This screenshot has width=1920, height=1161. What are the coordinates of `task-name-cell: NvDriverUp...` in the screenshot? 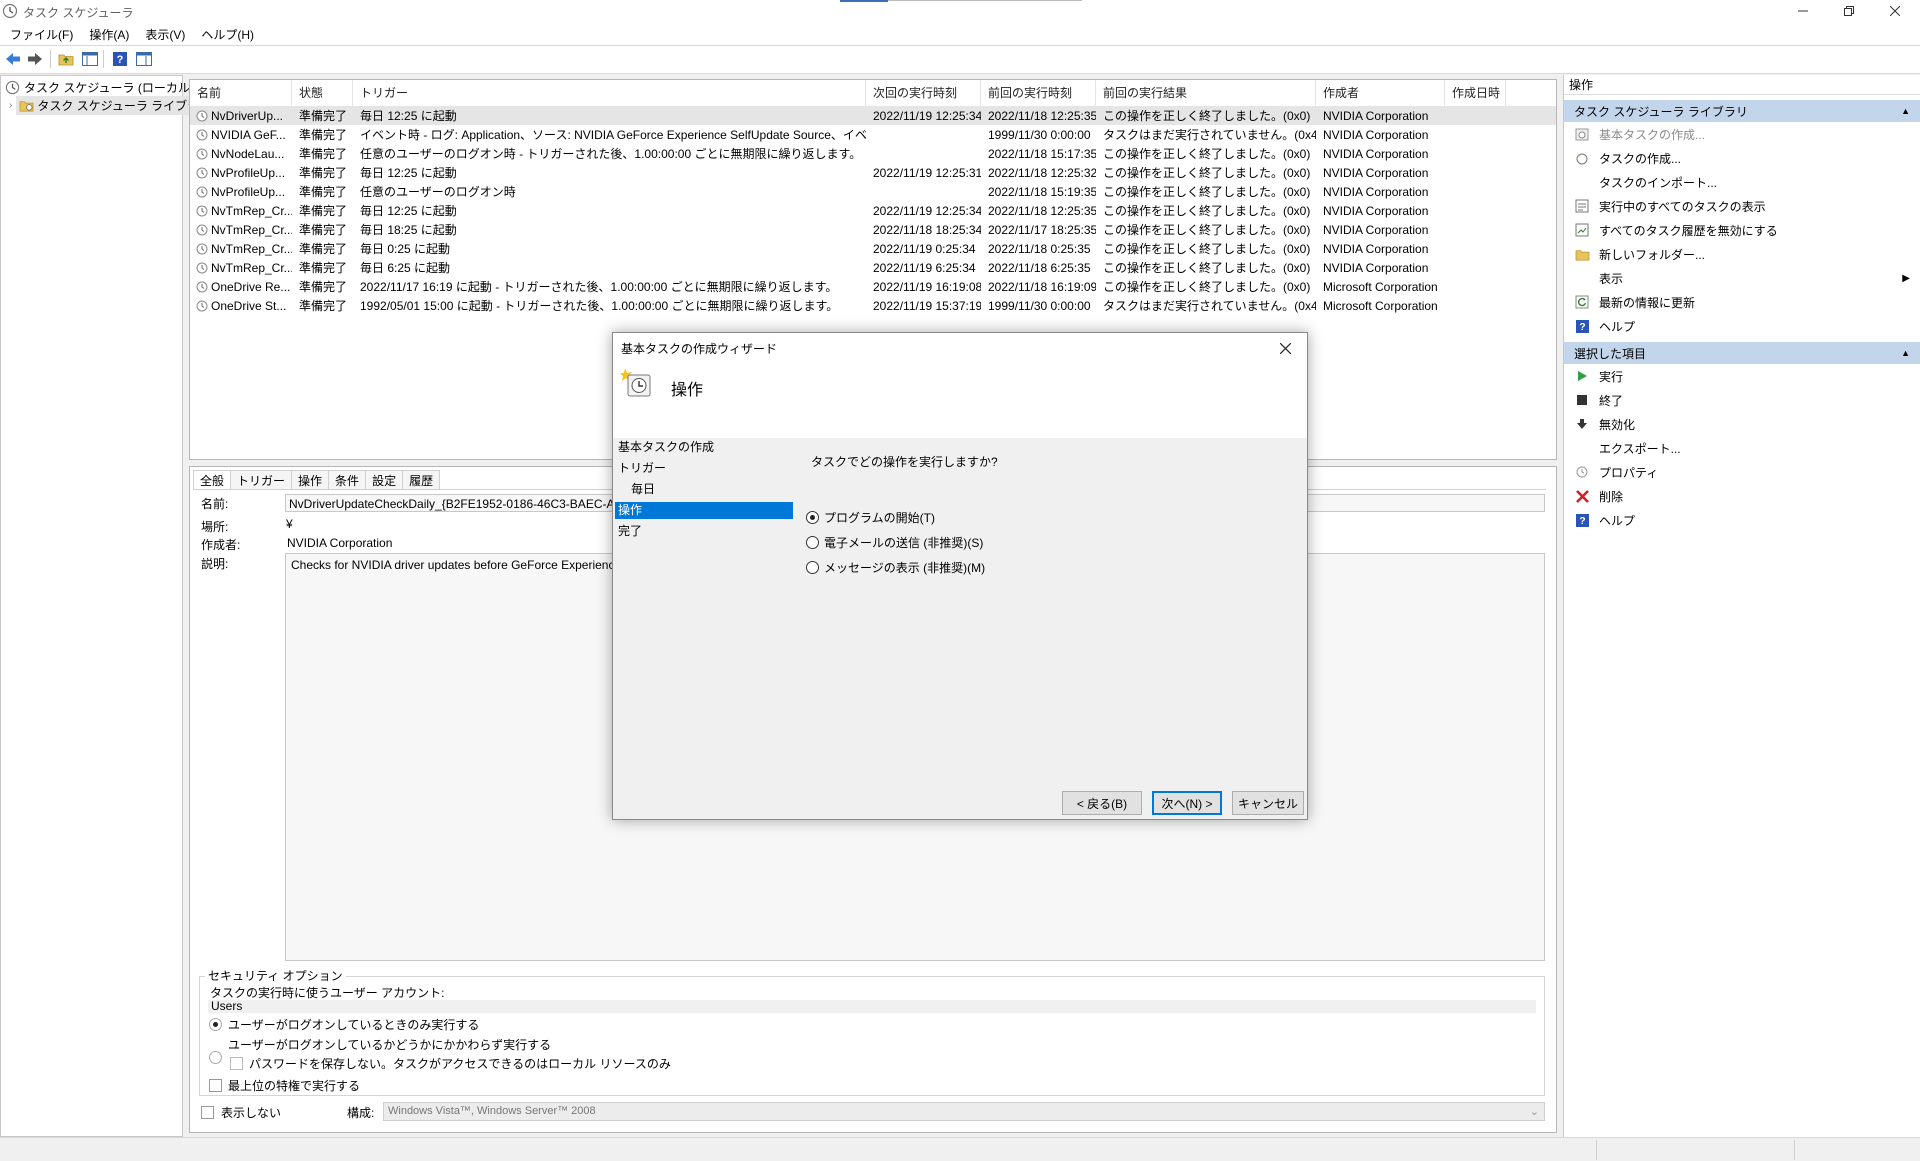 It's located at (241, 116).